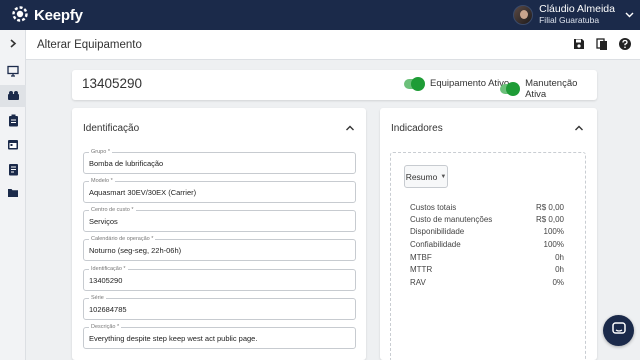 The image size is (640, 360). I want to click on field-label: Descrição *, so click(105, 327).